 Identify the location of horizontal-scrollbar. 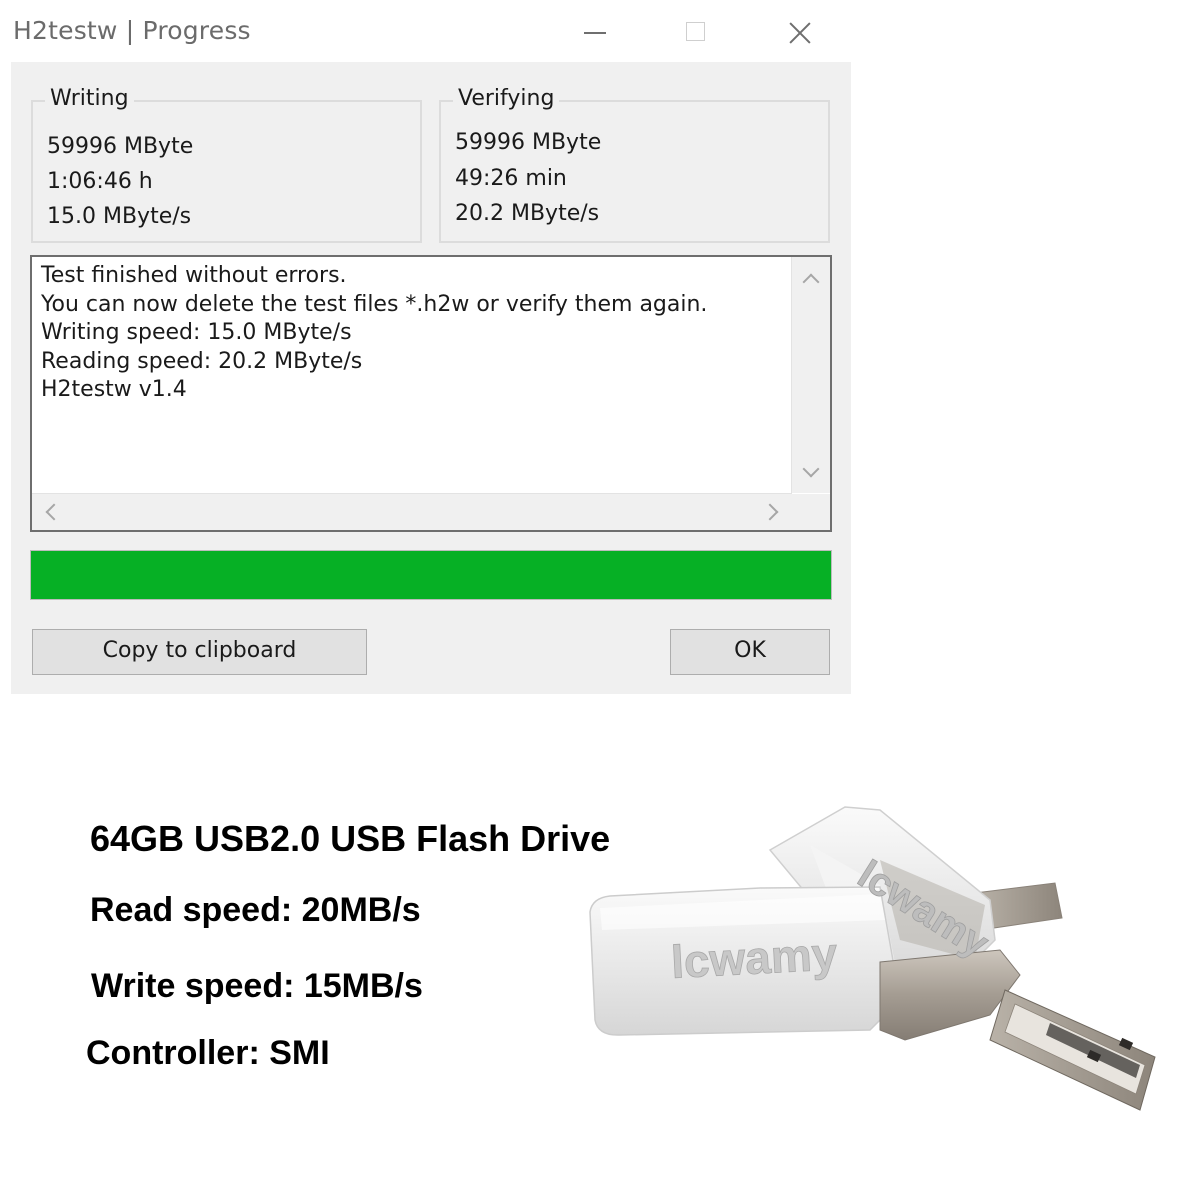
(412, 511).